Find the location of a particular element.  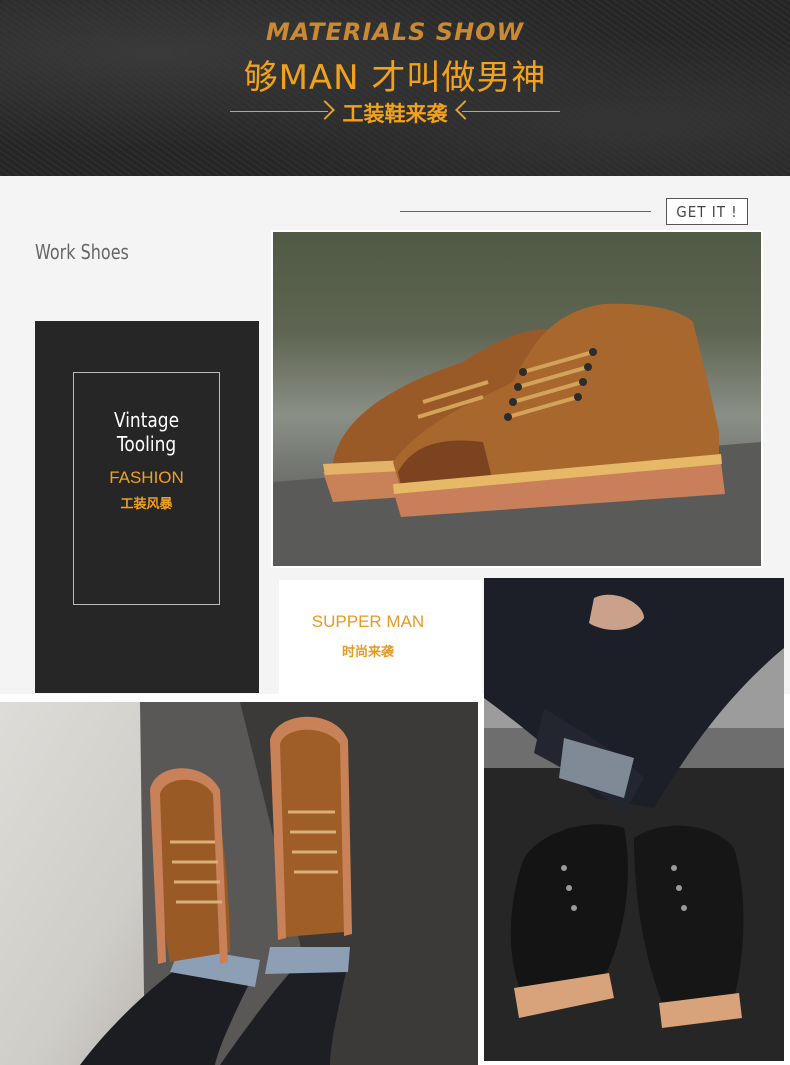

divider-line is located at coordinates (525, 211).